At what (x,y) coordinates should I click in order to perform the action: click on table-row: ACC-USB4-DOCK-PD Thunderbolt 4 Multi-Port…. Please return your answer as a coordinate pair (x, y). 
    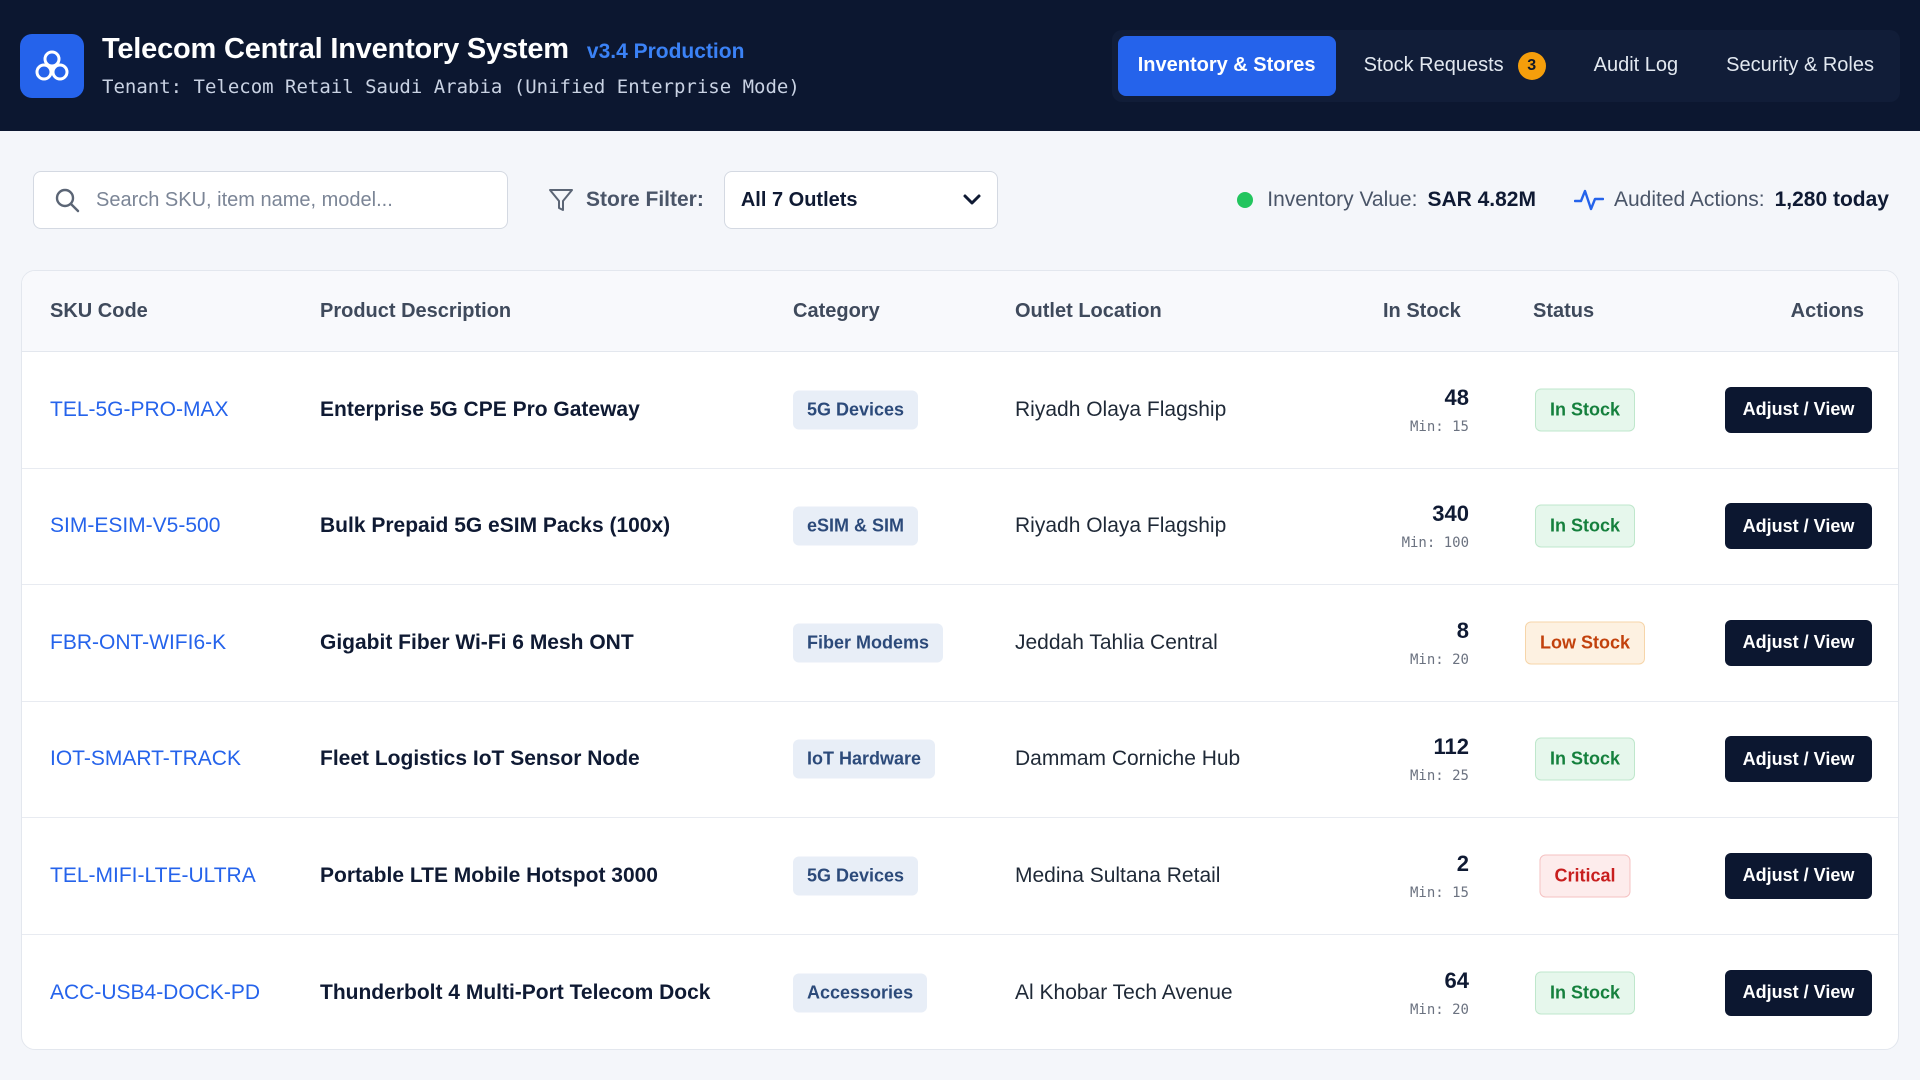
    Looking at the image, I should click on (960, 992).